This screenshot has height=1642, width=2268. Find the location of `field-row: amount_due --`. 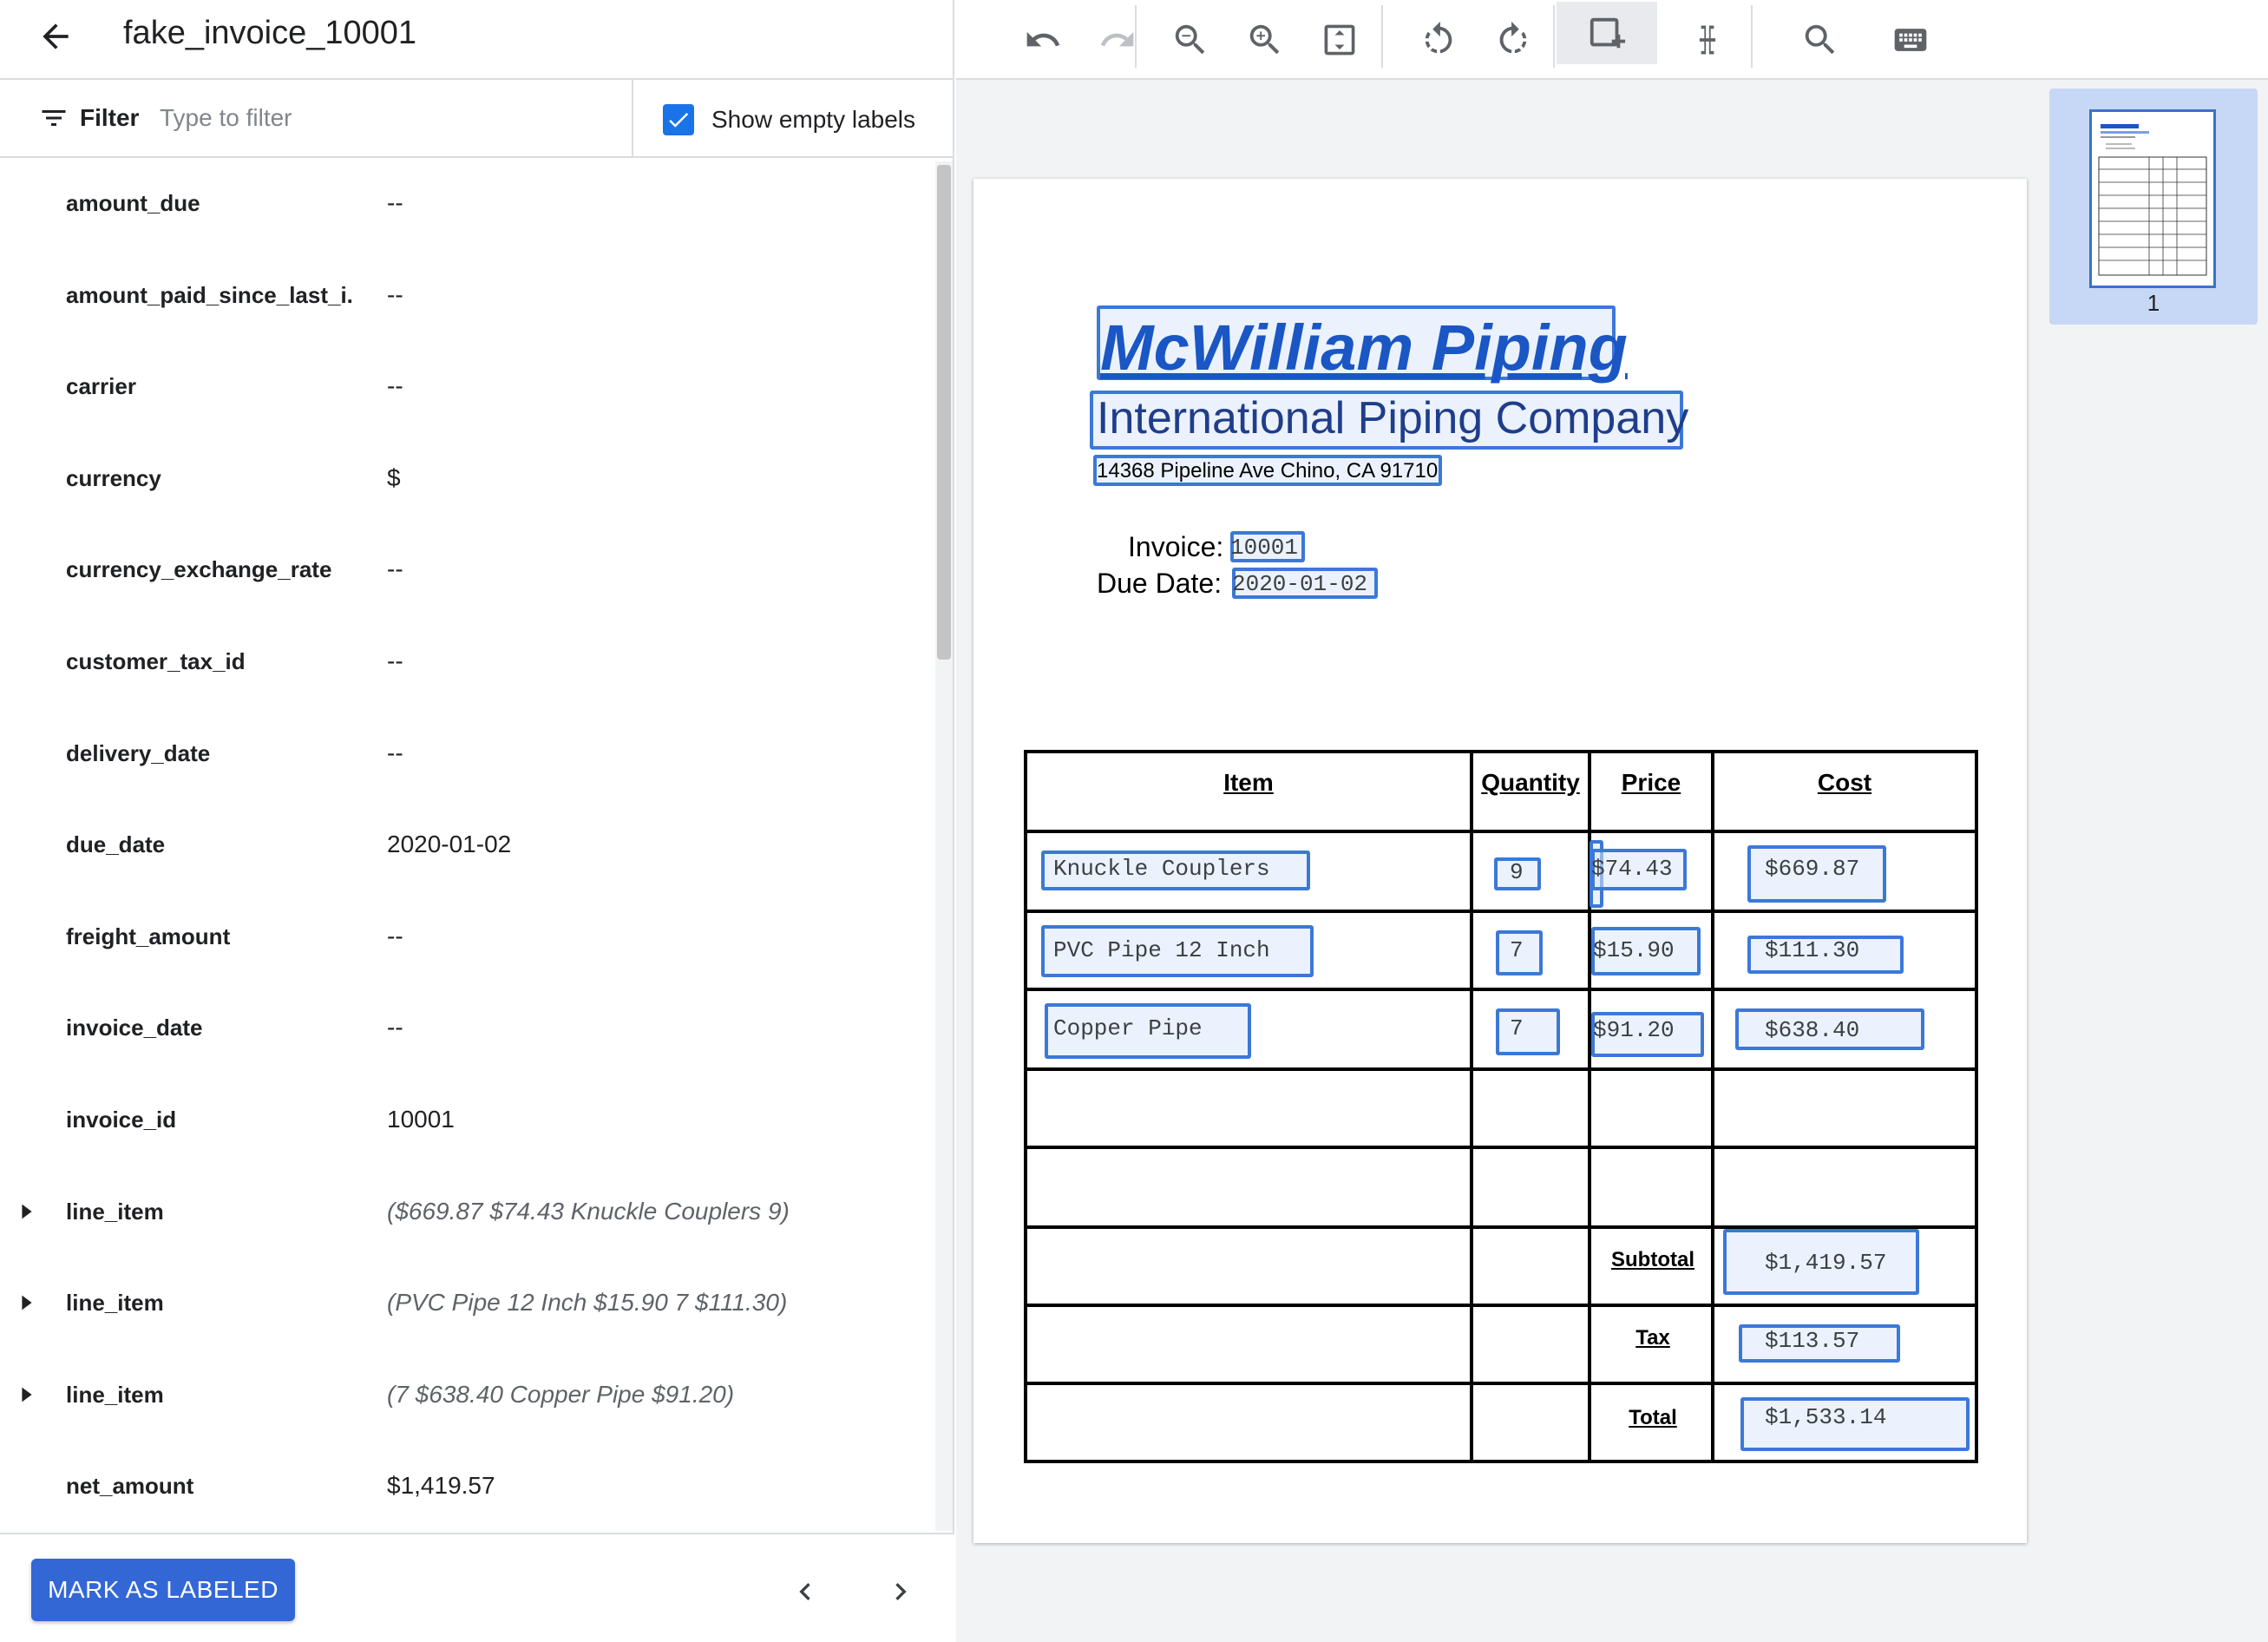

field-row: amount_due -- is located at coordinates (469, 206).